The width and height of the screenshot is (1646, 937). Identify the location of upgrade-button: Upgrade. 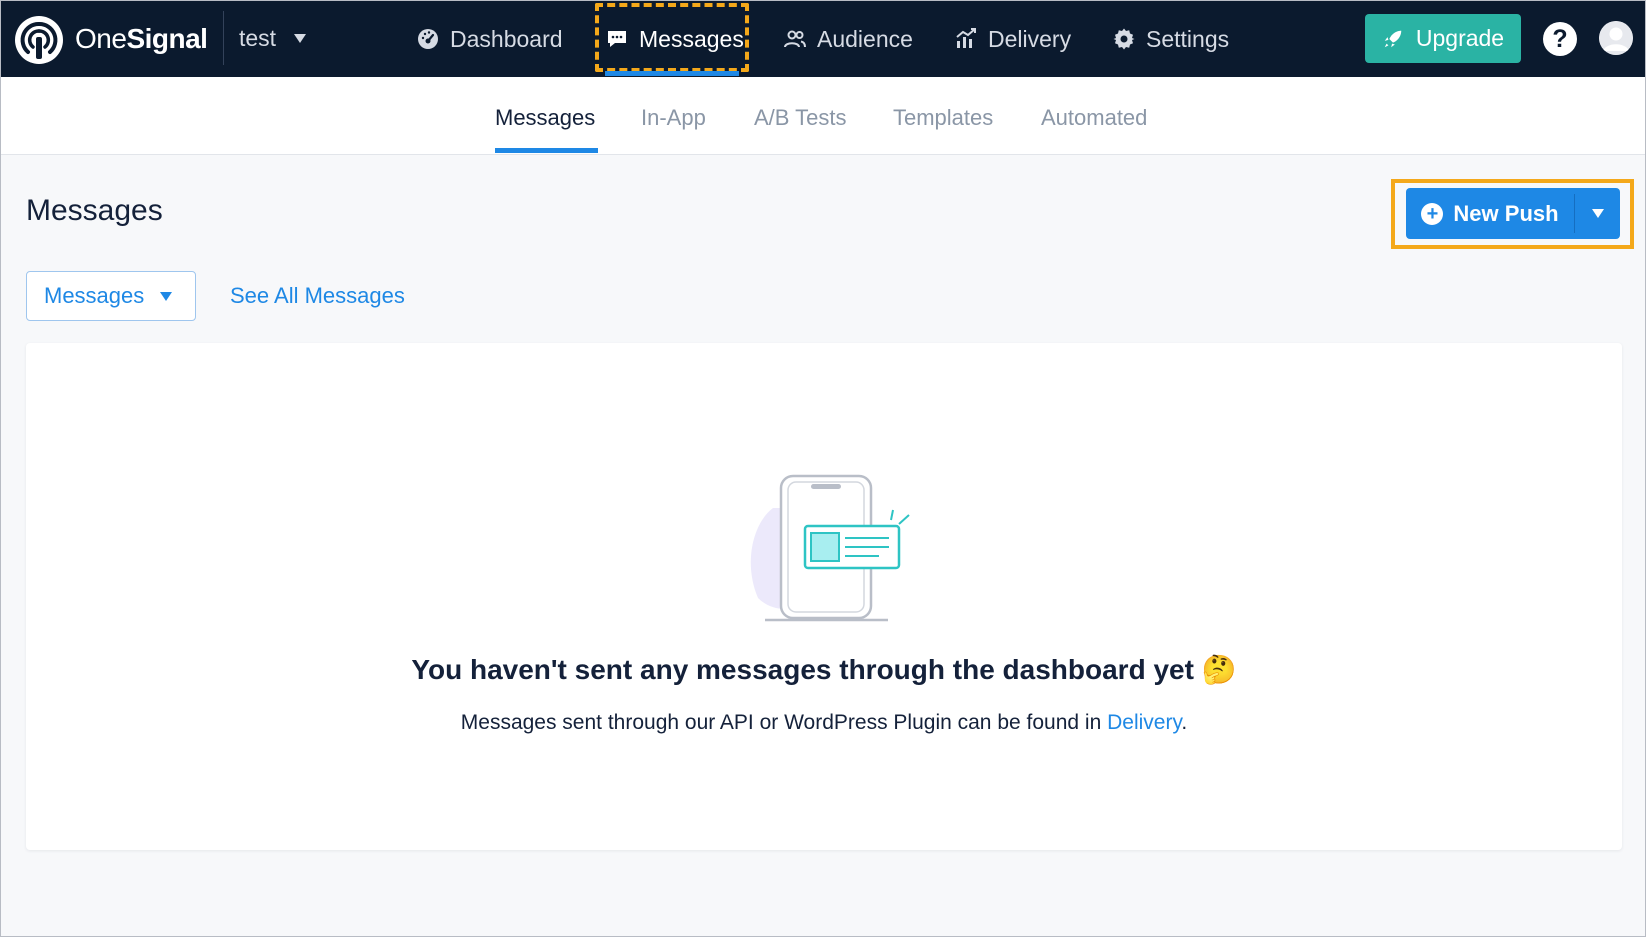
(1443, 38).